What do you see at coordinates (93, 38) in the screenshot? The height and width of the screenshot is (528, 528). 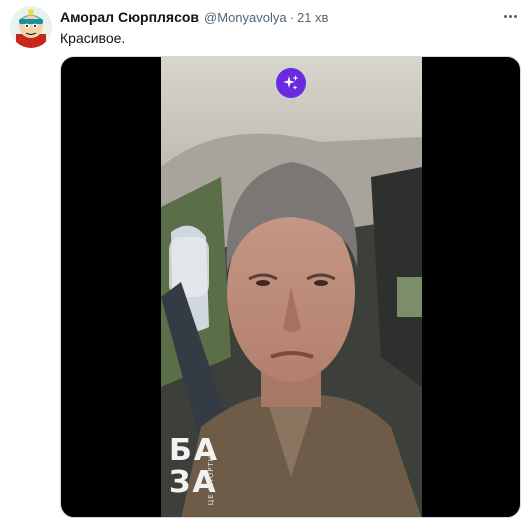 I see `tweet-text: Красивое.` at bounding box center [93, 38].